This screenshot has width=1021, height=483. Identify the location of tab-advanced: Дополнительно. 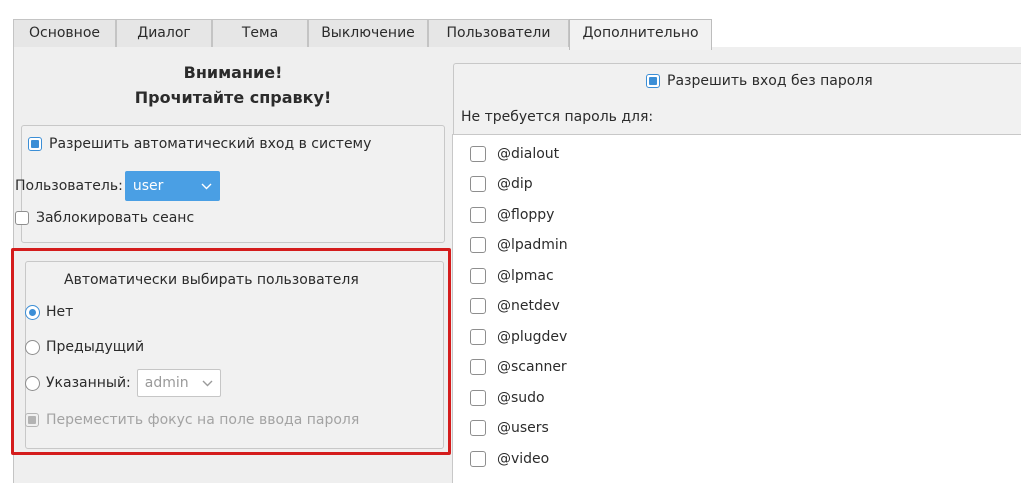
(640, 34).